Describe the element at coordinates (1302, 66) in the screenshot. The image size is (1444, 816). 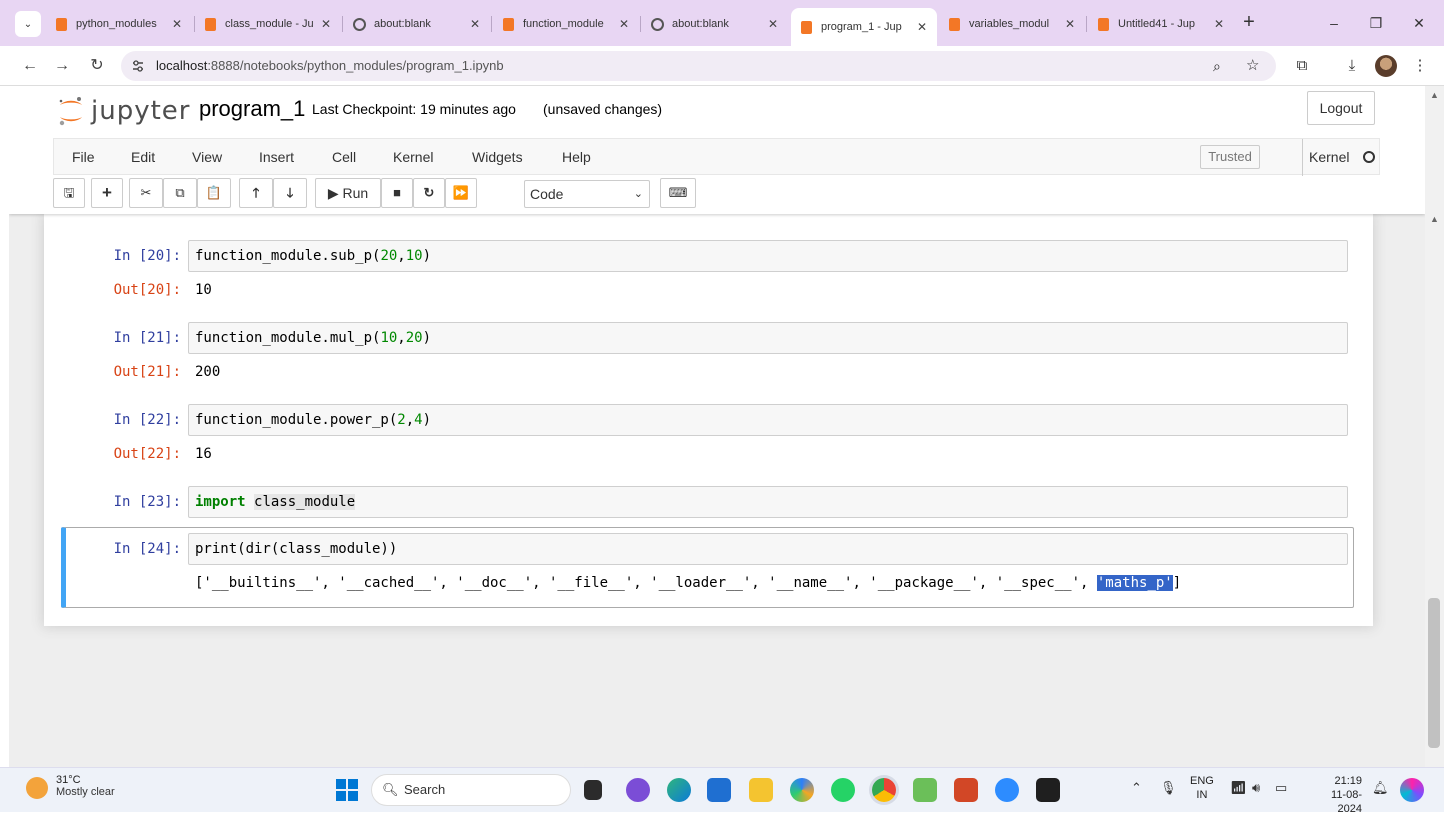
I see `extensions-icon: ⧉` at that location.